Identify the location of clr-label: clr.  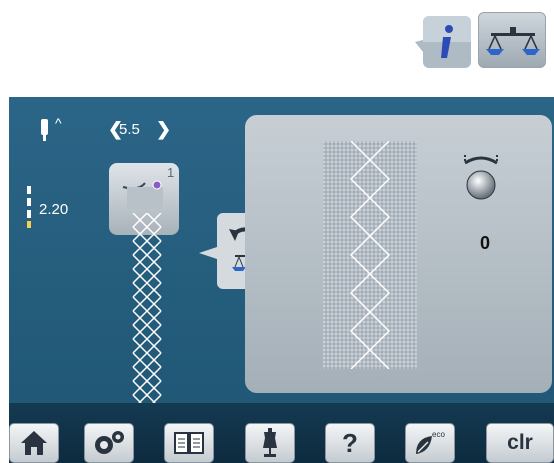
(520, 442).